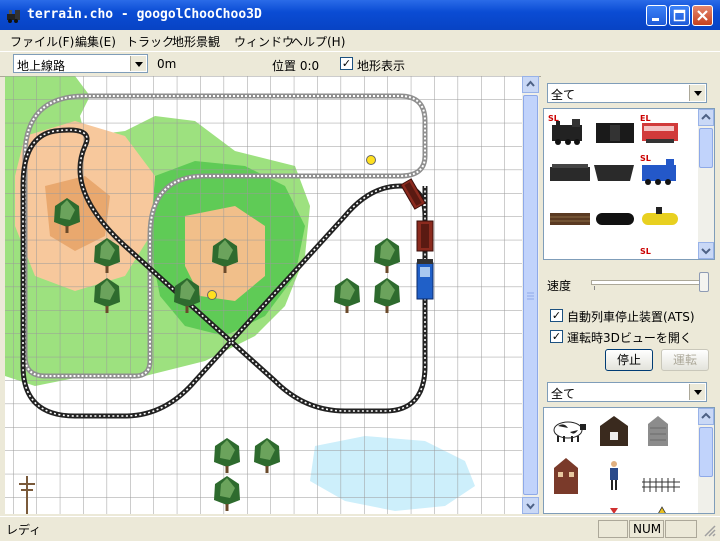  What do you see at coordinates (167, 64) in the screenshot?
I see `height-readout: 0m` at bounding box center [167, 64].